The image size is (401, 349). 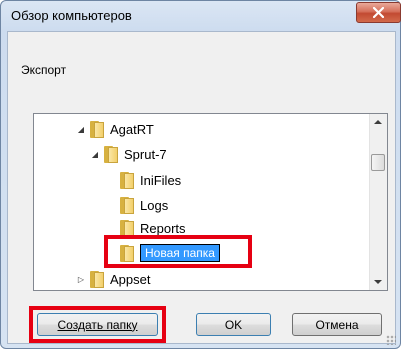 I want to click on tree-item-label: Reports, so click(x=163, y=228).